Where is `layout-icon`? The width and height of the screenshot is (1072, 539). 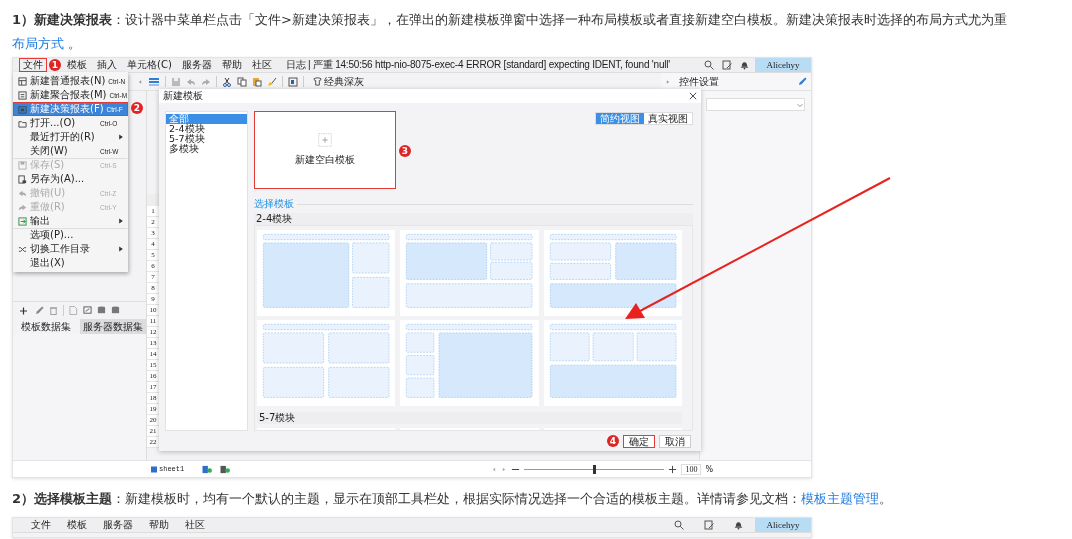
layout-icon is located at coordinates (154, 81).